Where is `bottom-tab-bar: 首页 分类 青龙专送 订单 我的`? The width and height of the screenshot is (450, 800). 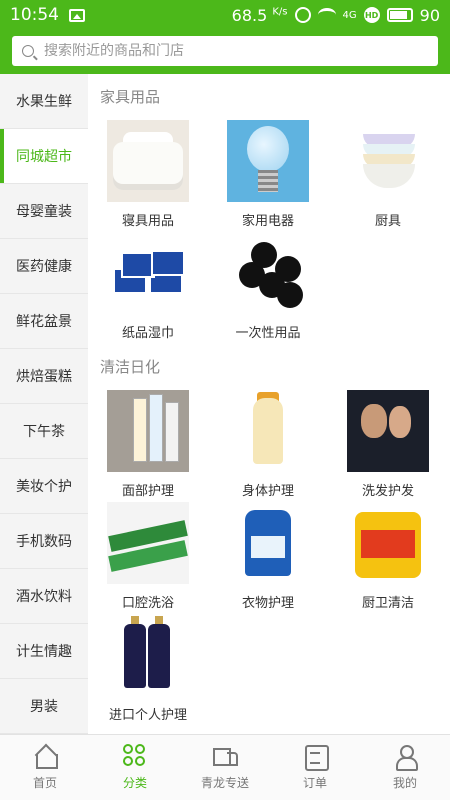 bottom-tab-bar: 首页 分类 青龙专送 订单 我的 is located at coordinates (225, 767).